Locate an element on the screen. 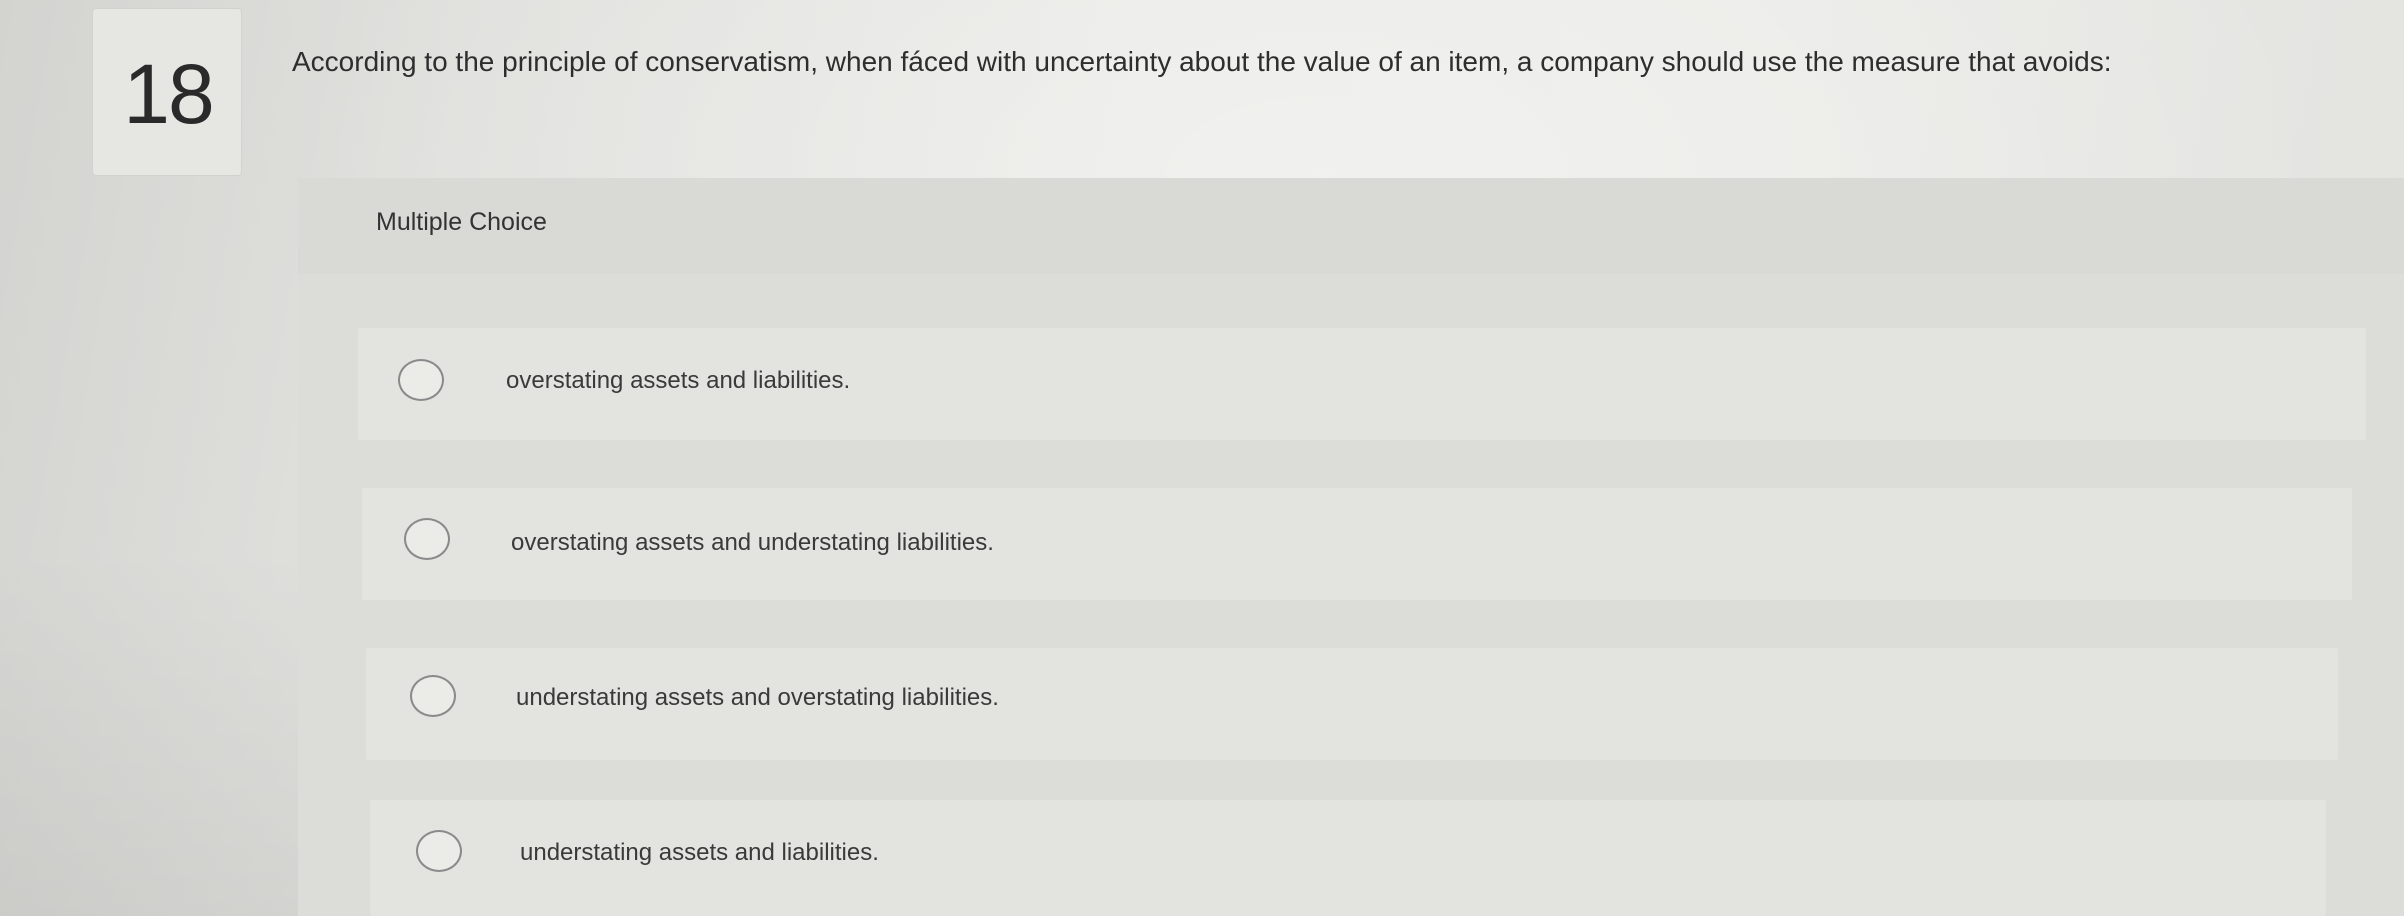 This screenshot has height=916, width=2404. answer-option-label: overstating assets and liabilities. is located at coordinates (678, 380).